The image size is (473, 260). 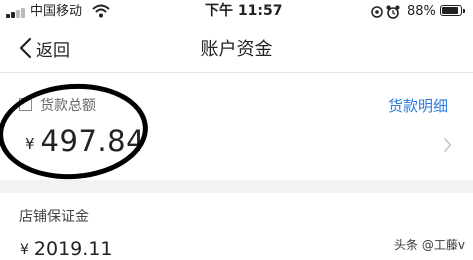 What do you see at coordinates (73, 249) in the screenshot?
I see `deposit-value: 2019.11` at bounding box center [73, 249].